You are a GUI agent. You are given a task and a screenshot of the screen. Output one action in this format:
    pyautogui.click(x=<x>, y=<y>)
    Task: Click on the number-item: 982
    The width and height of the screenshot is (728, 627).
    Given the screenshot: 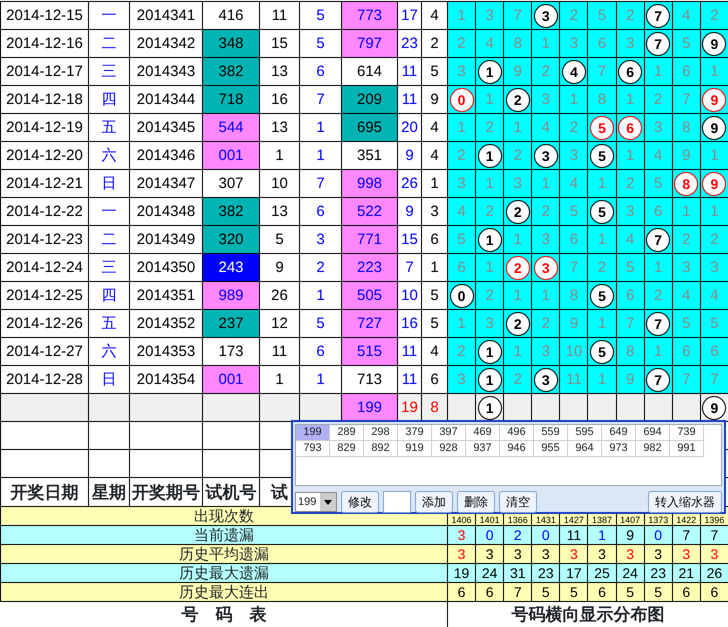 What is the action you would take?
    pyautogui.click(x=653, y=449)
    